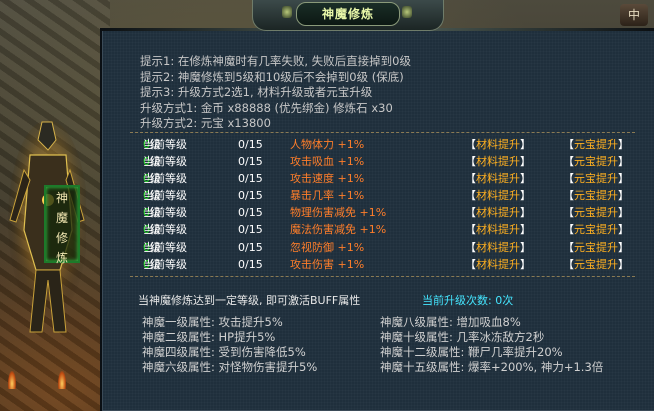  I want to click on attribute-bonus: 暴击几率 +1%, so click(327, 196).